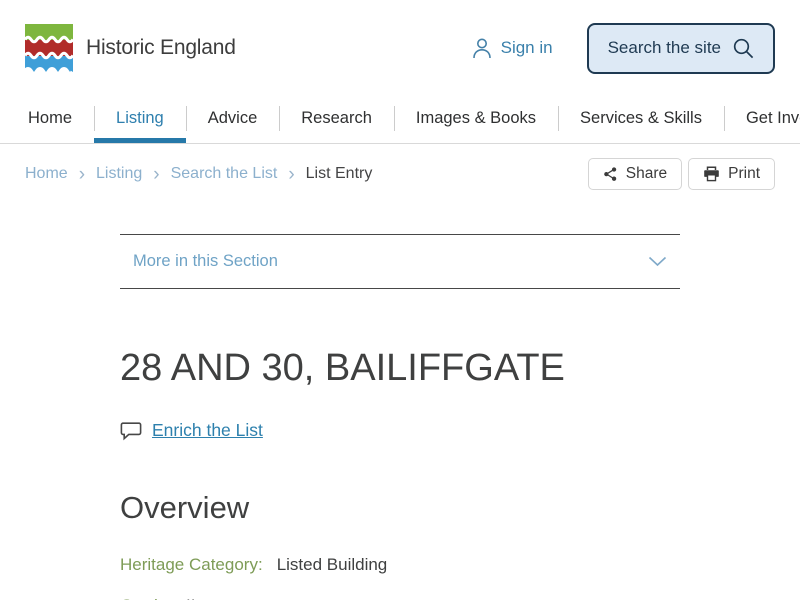 Image resolution: width=800 pixels, height=600 pixels. Describe the element at coordinates (339, 173) in the screenshot. I see `breadcrumb-current: List Entry` at that location.